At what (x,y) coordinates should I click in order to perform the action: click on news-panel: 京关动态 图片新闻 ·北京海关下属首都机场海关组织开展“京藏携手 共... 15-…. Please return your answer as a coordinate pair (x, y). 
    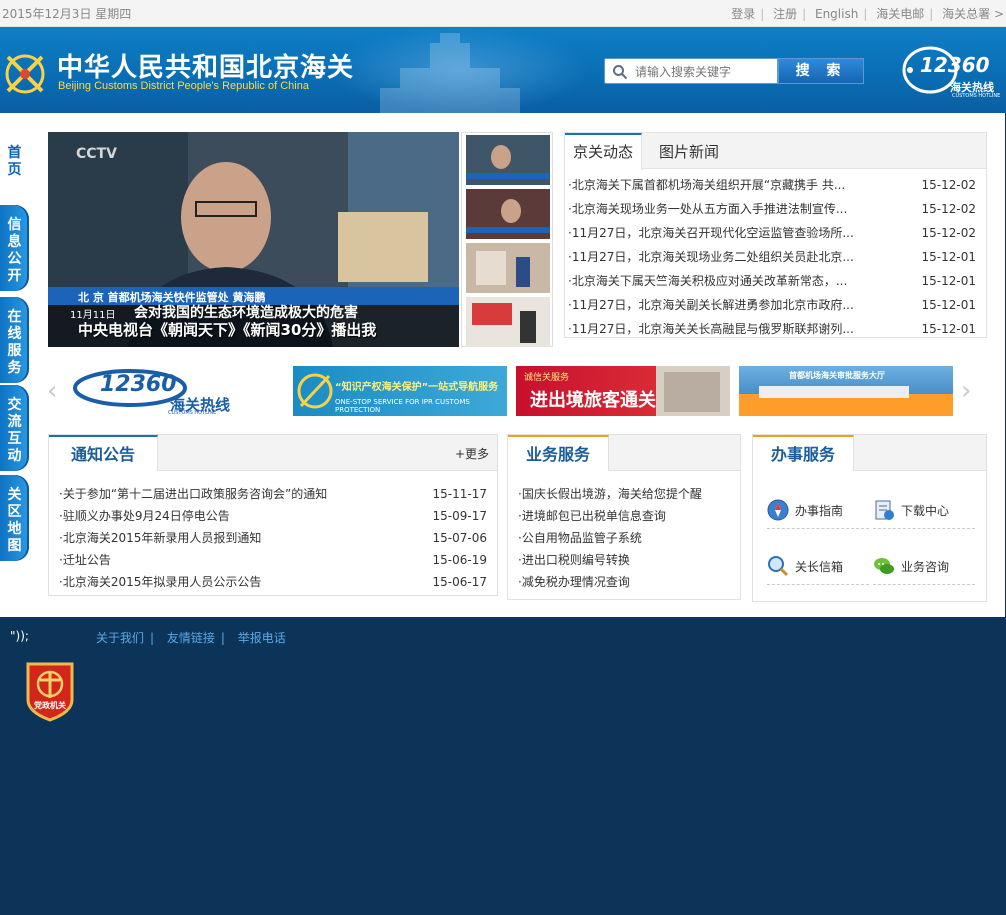
    Looking at the image, I should click on (775, 235).